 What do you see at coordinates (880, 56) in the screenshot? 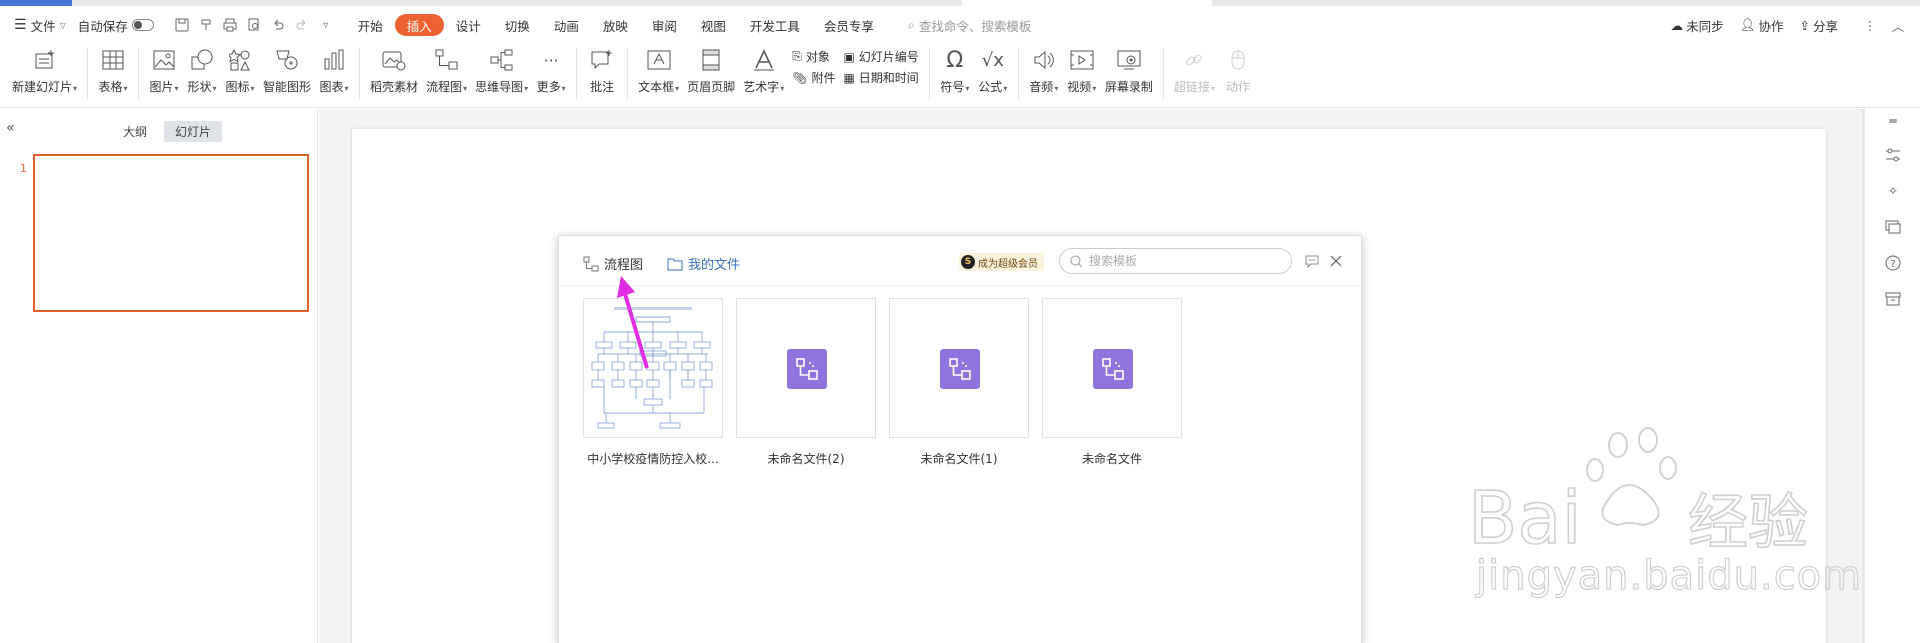
I see `slide-number-button: ▣ 幻灯片编号` at bounding box center [880, 56].